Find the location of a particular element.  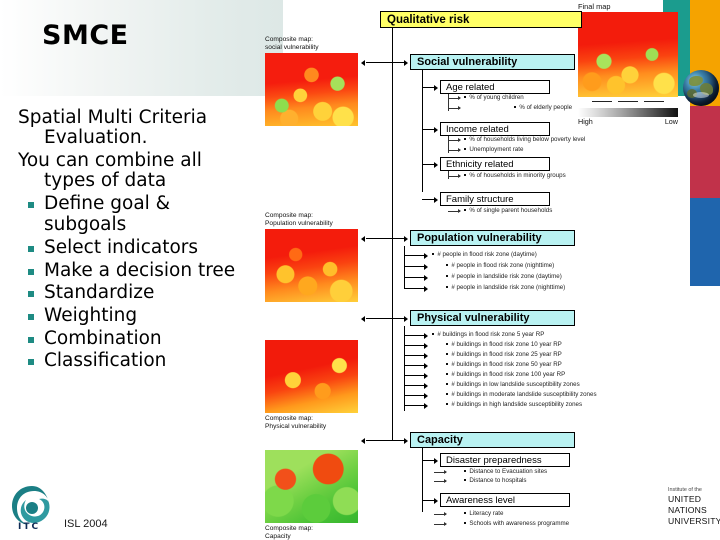

tree-leaf: % of young children is located at coordinates (494, 97).